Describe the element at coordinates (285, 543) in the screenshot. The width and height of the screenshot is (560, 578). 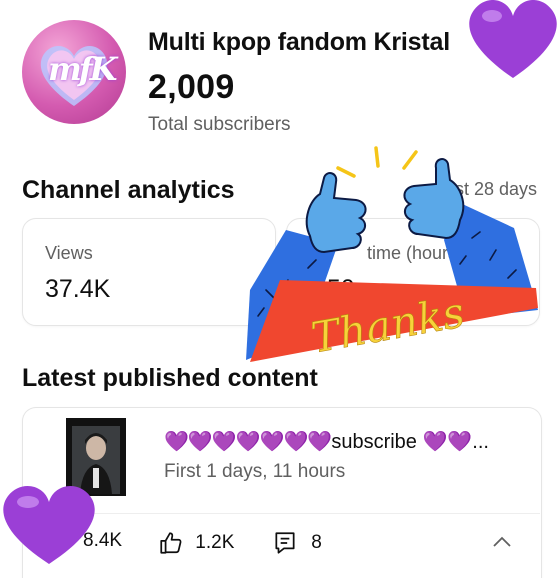
I see `comment-icon` at that location.